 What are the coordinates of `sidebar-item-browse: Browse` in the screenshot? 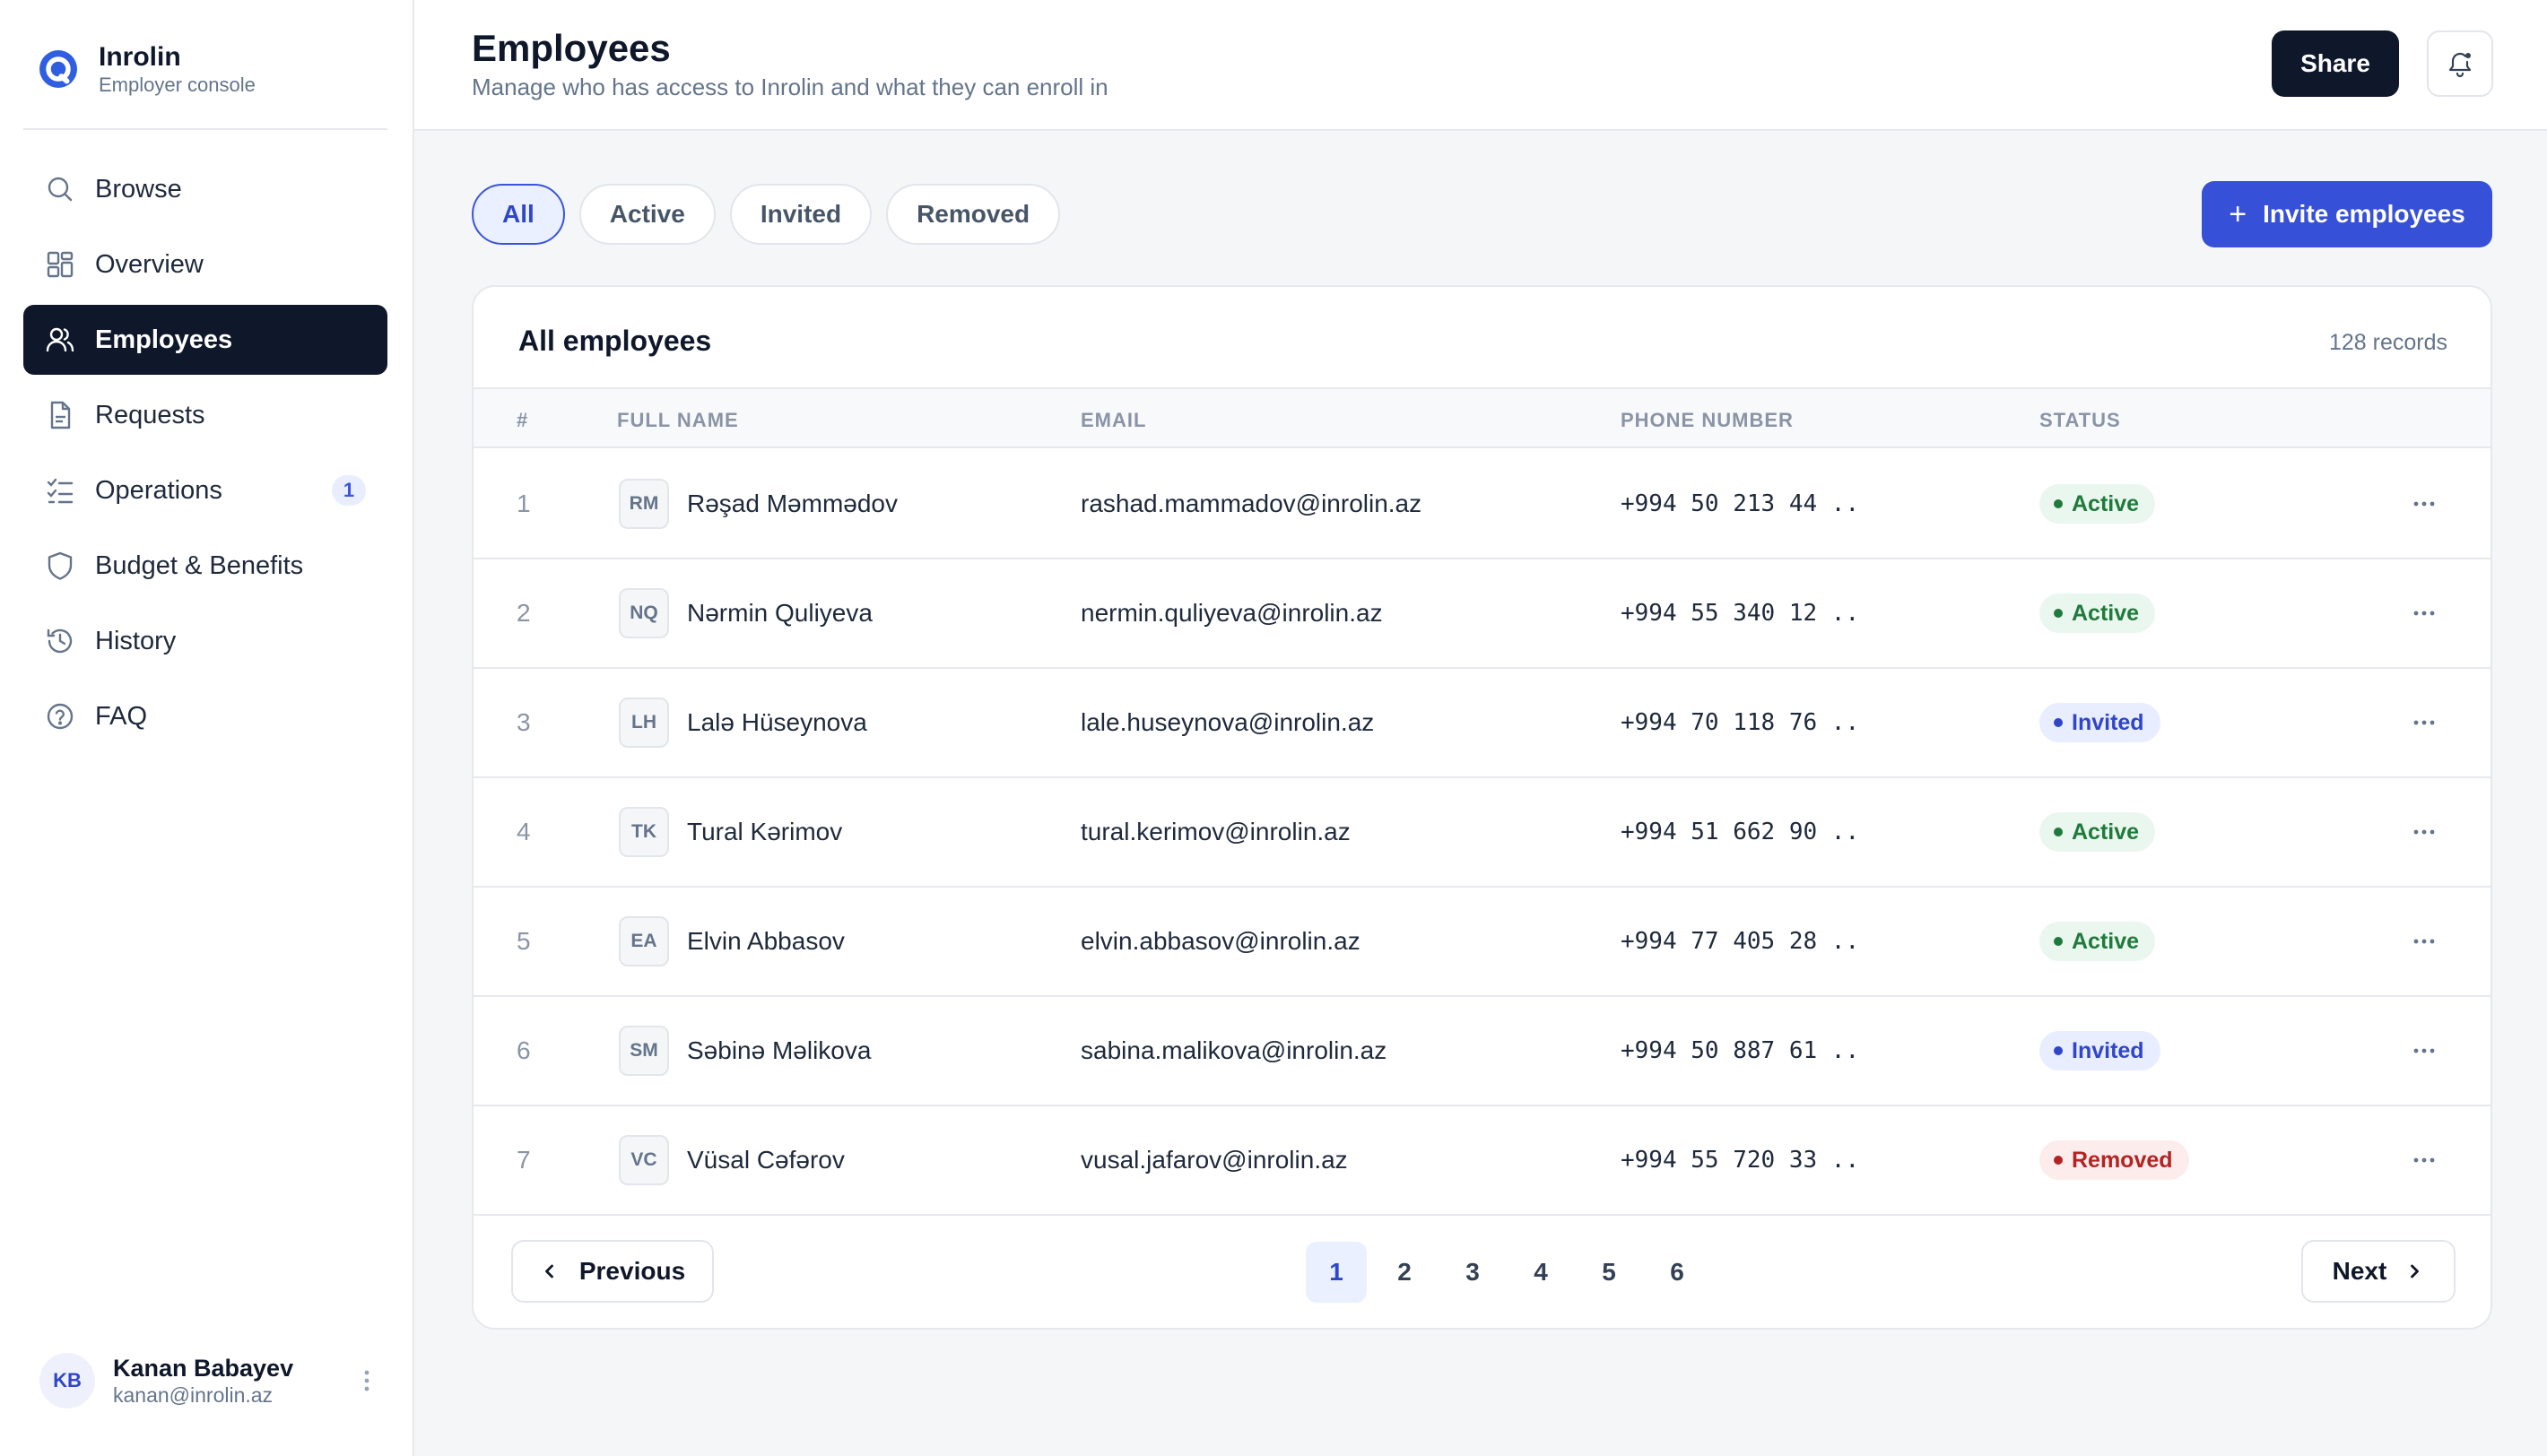 It's located at (205, 189).